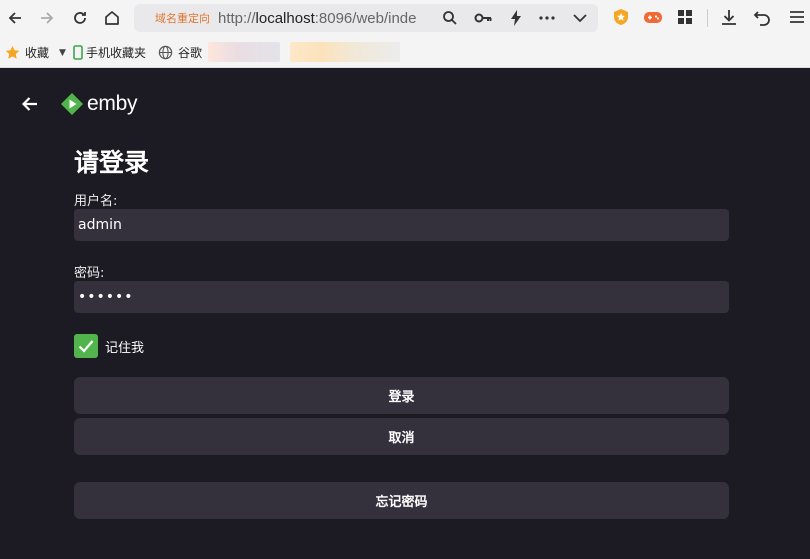 This screenshot has height=559, width=810. I want to click on remember-me-label: 记住我, so click(125, 348).